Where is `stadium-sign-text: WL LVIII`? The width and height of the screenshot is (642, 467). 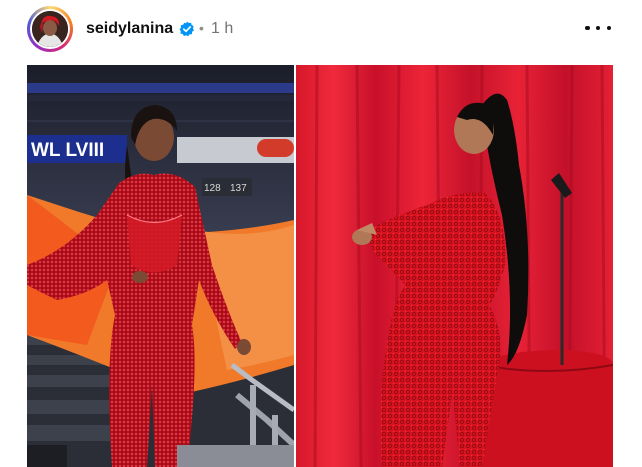 stadium-sign-text: WL LVIII is located at coordinates (67, 150).